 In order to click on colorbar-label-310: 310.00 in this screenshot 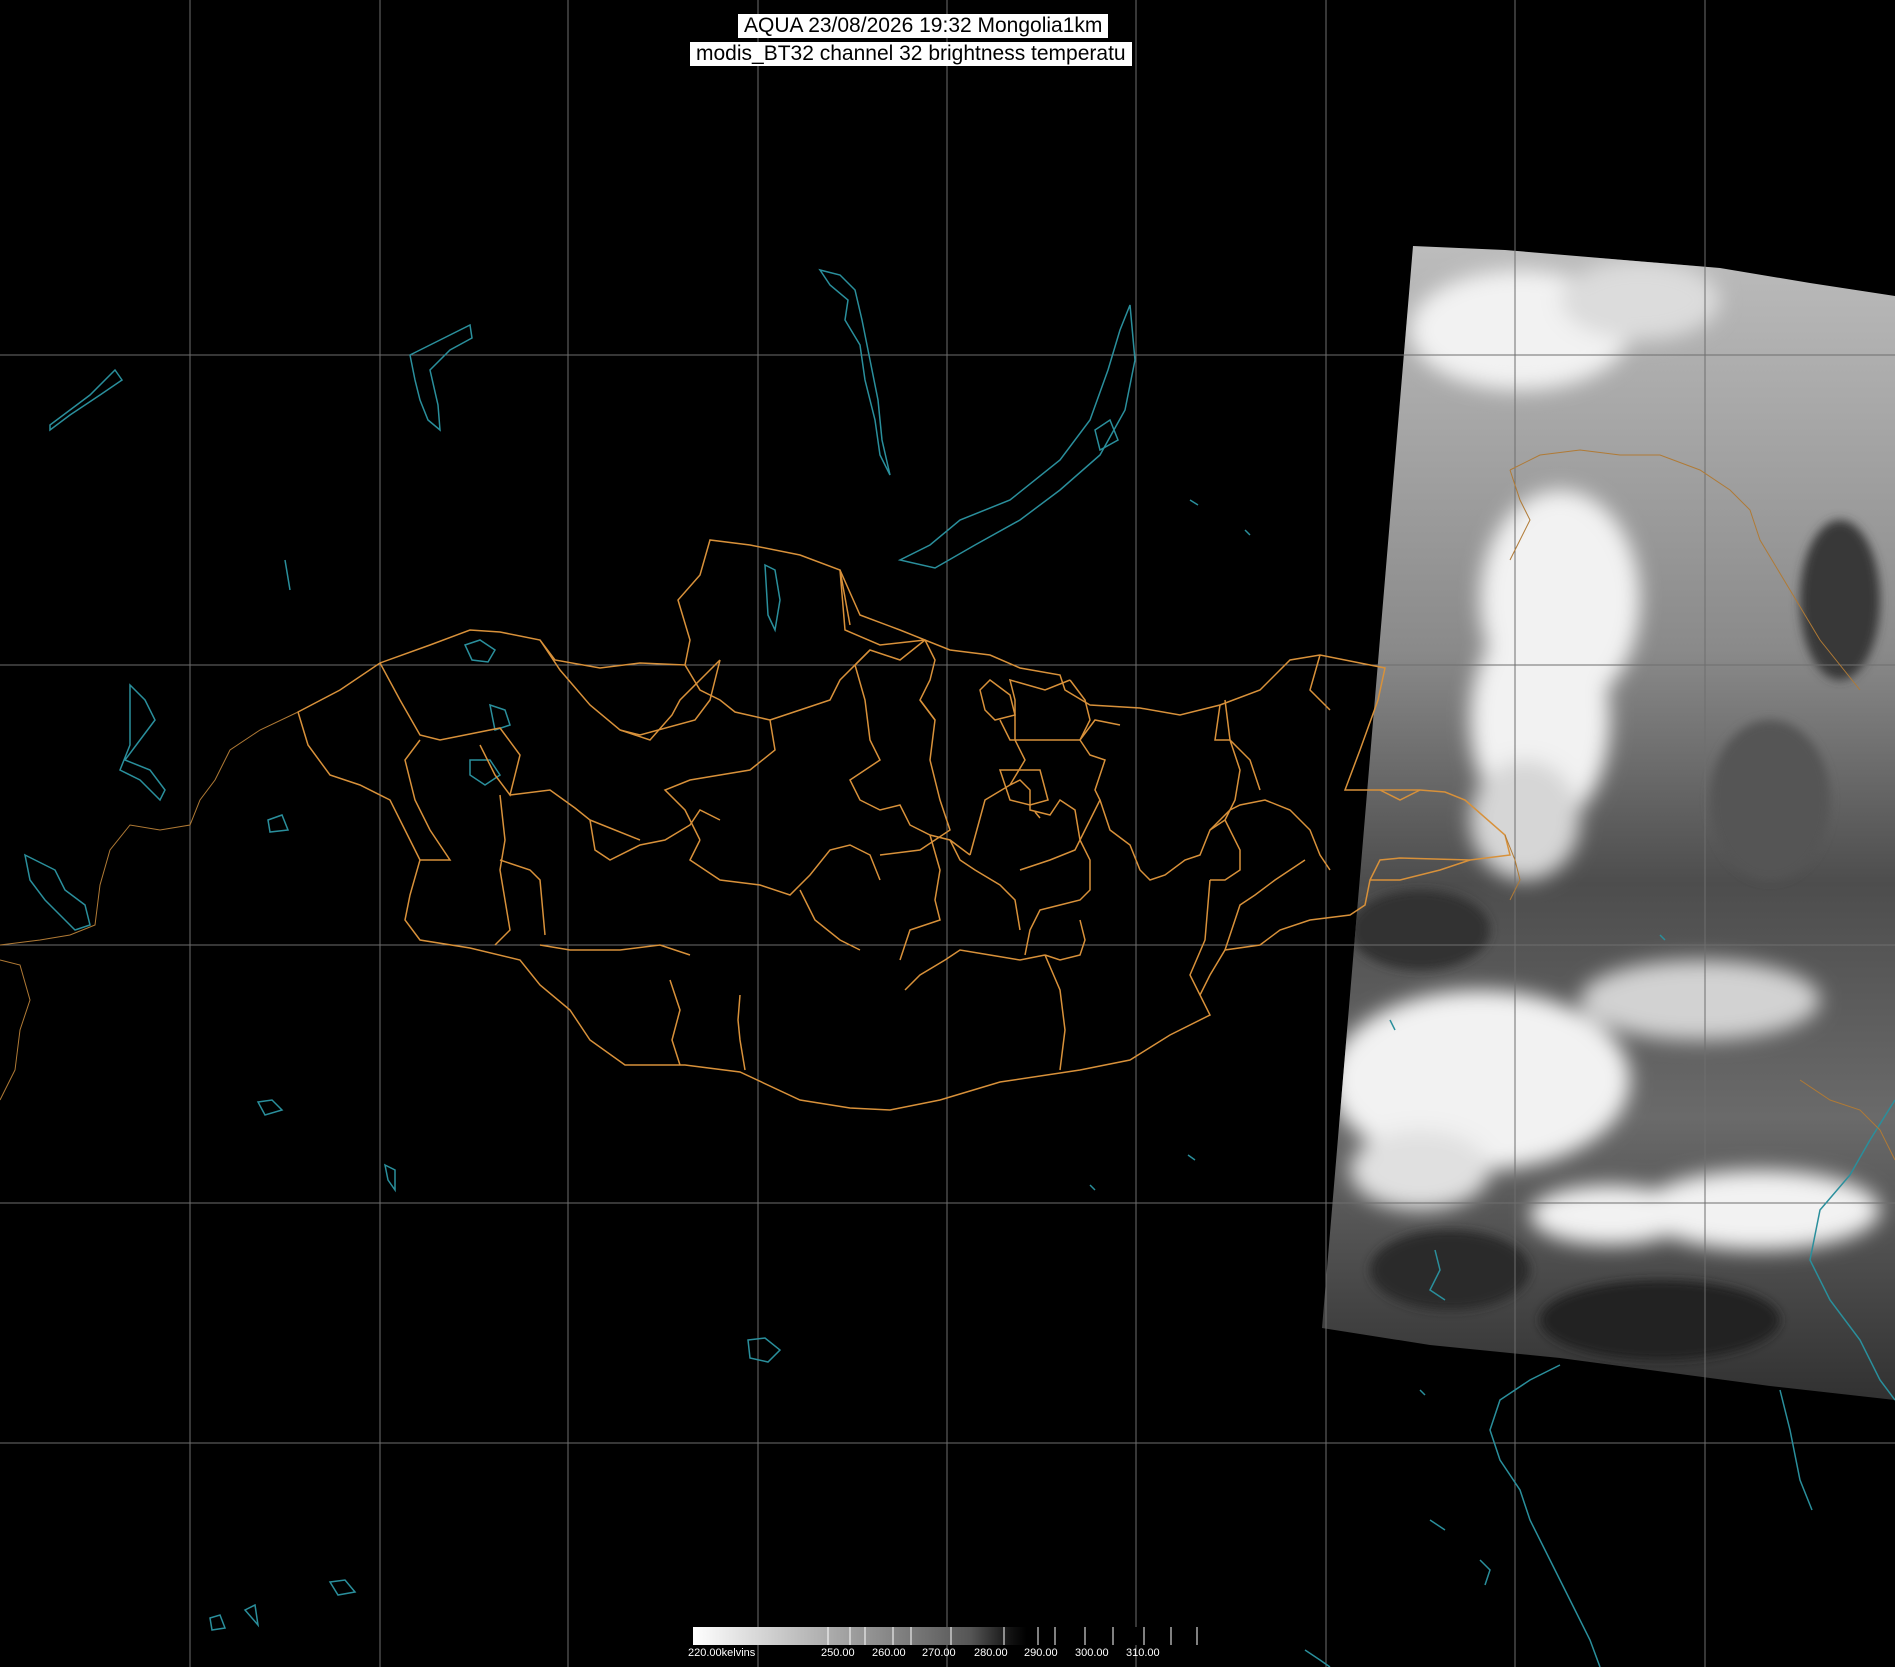, I will do `click(1143, 1653)`.